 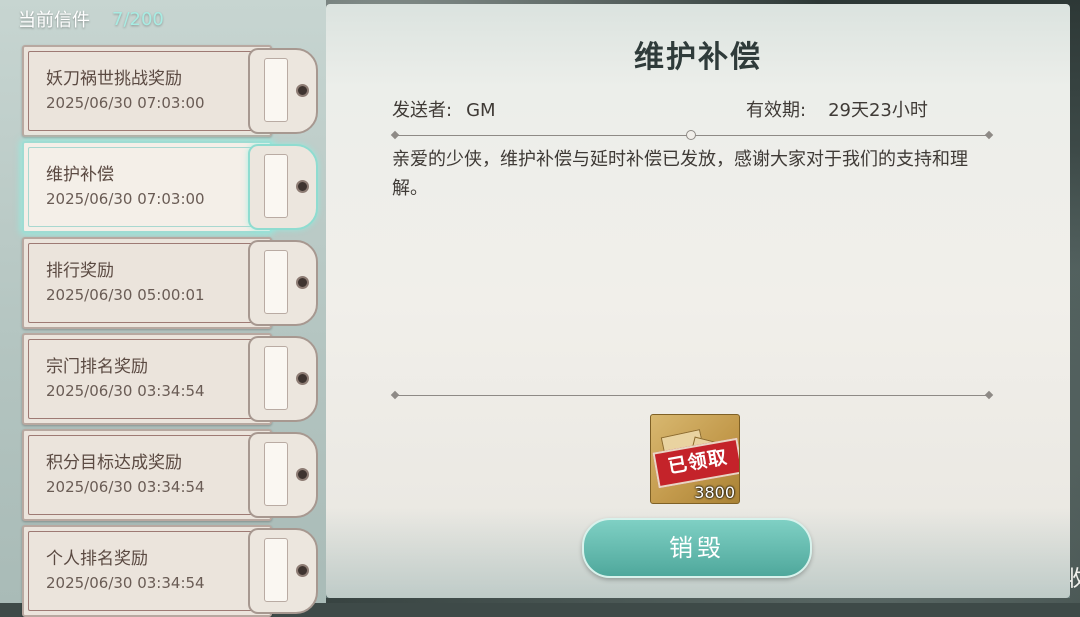 I want to click on mail-subject: 宗门排名奖励, so click(x=97, y=367).